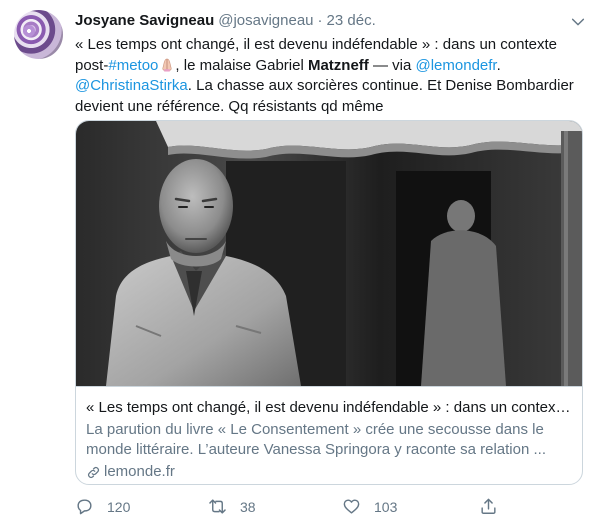 The image size is (602, 531). What do you see at coordinates (38, 34) in the screenshot?
I see `avatar` at bounding box center [38, 34].